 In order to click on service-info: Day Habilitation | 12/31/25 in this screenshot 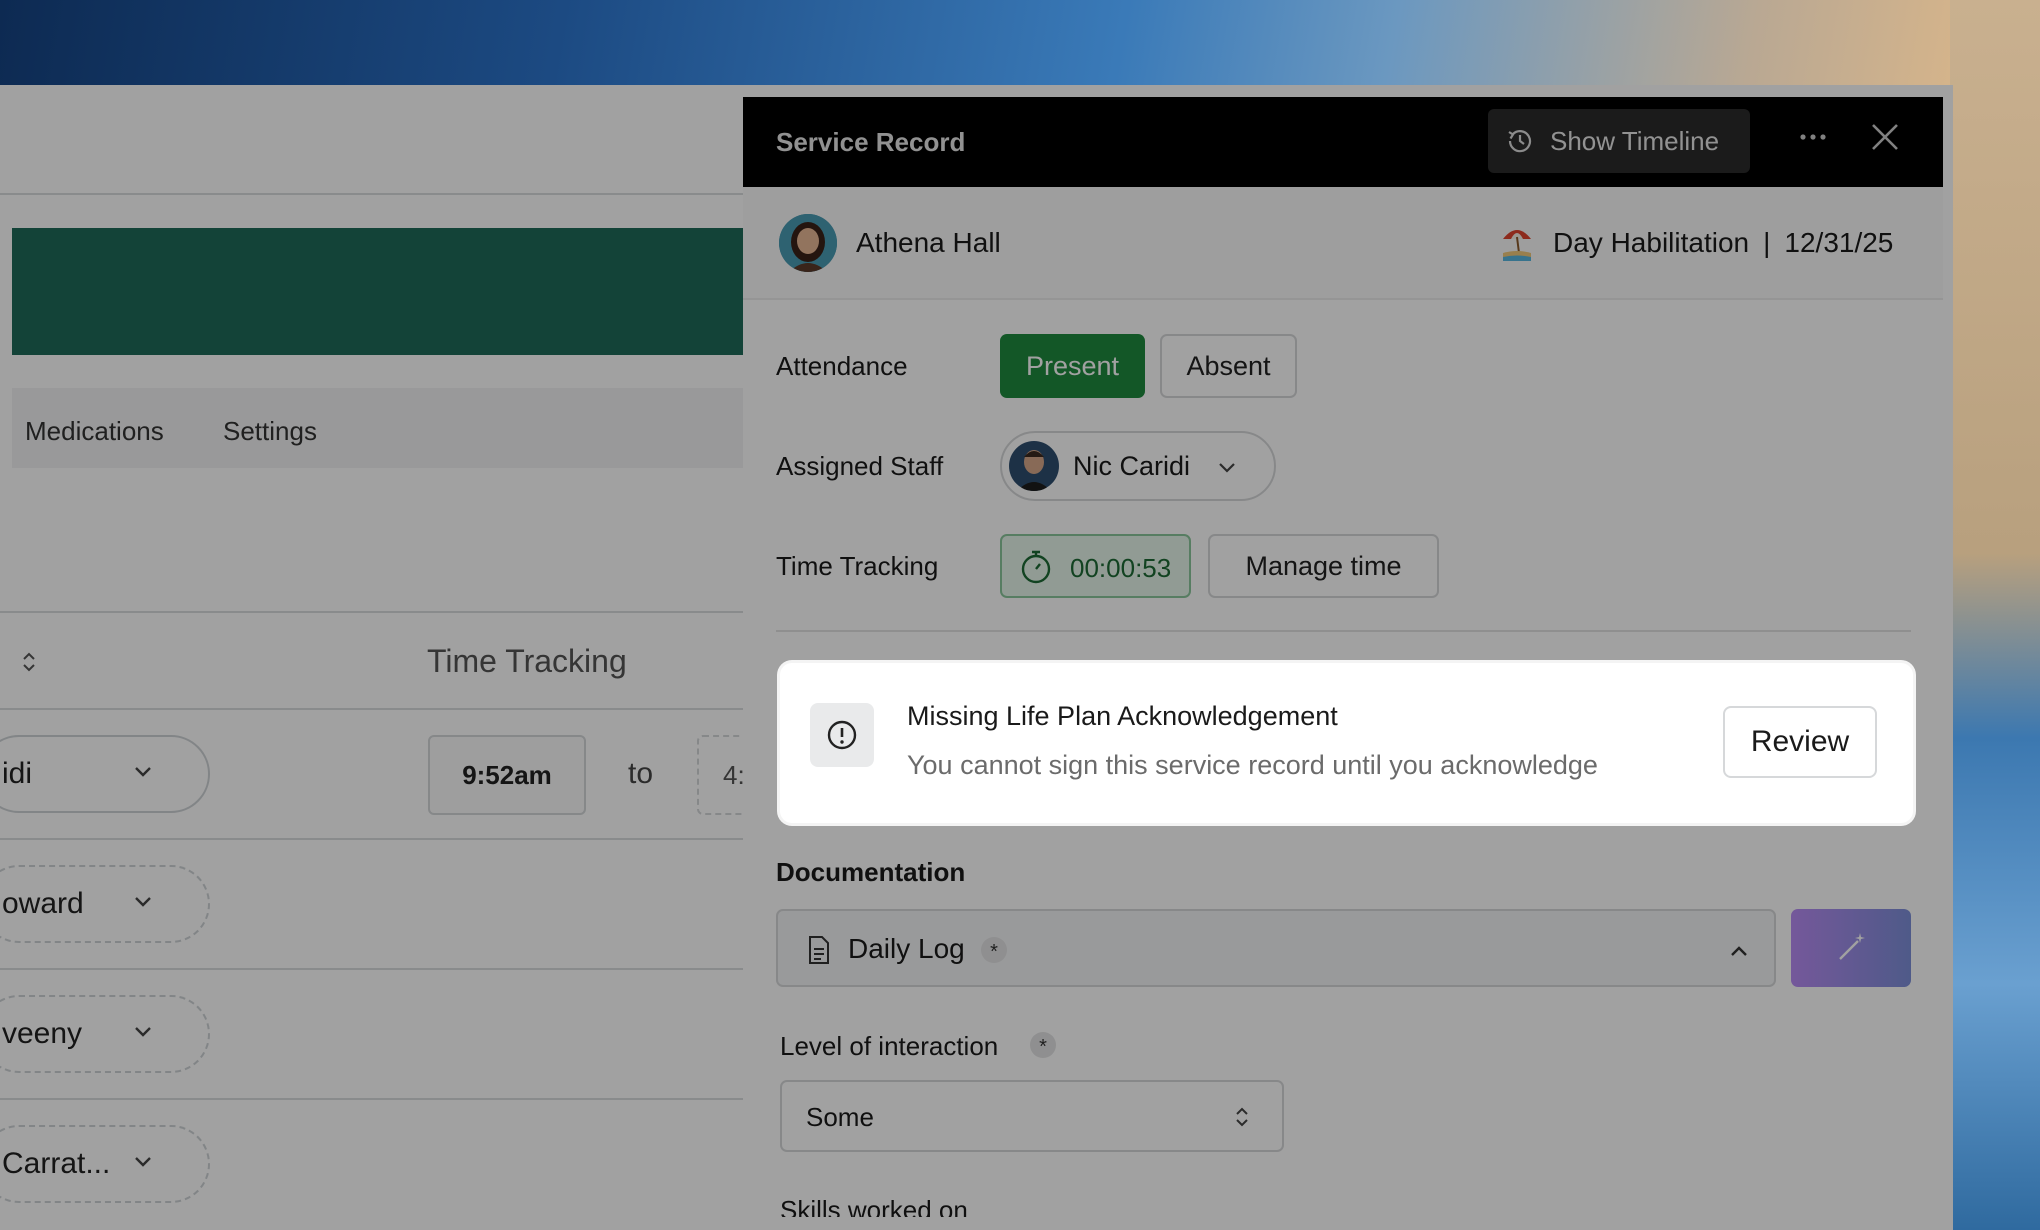, I will do `click(1723, 243)`.